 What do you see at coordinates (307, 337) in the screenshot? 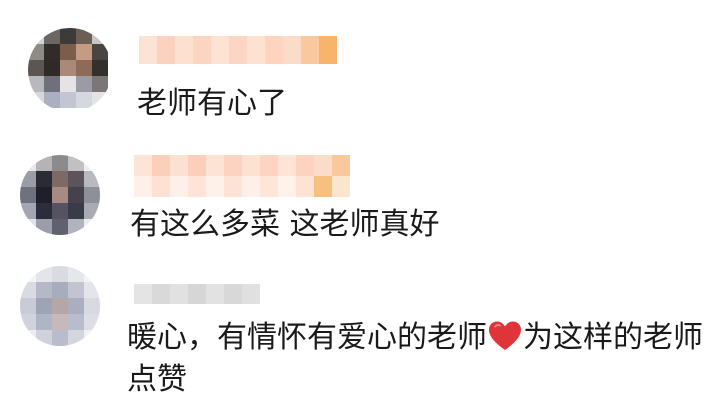
I see `comment-text-part1: 暖心，有情怀有爱心的老师` at bounding box center [307, 337].